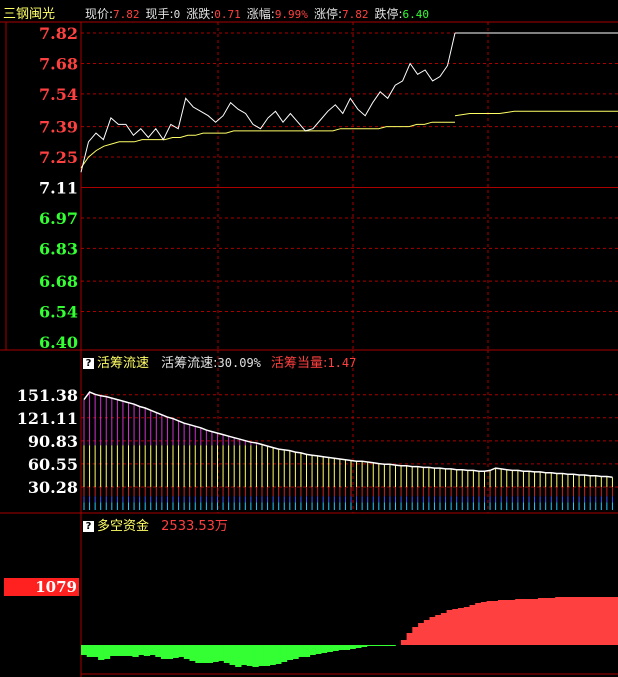 The image size is (618, 677). I want to click on avg-price-line, so click(267, 145).